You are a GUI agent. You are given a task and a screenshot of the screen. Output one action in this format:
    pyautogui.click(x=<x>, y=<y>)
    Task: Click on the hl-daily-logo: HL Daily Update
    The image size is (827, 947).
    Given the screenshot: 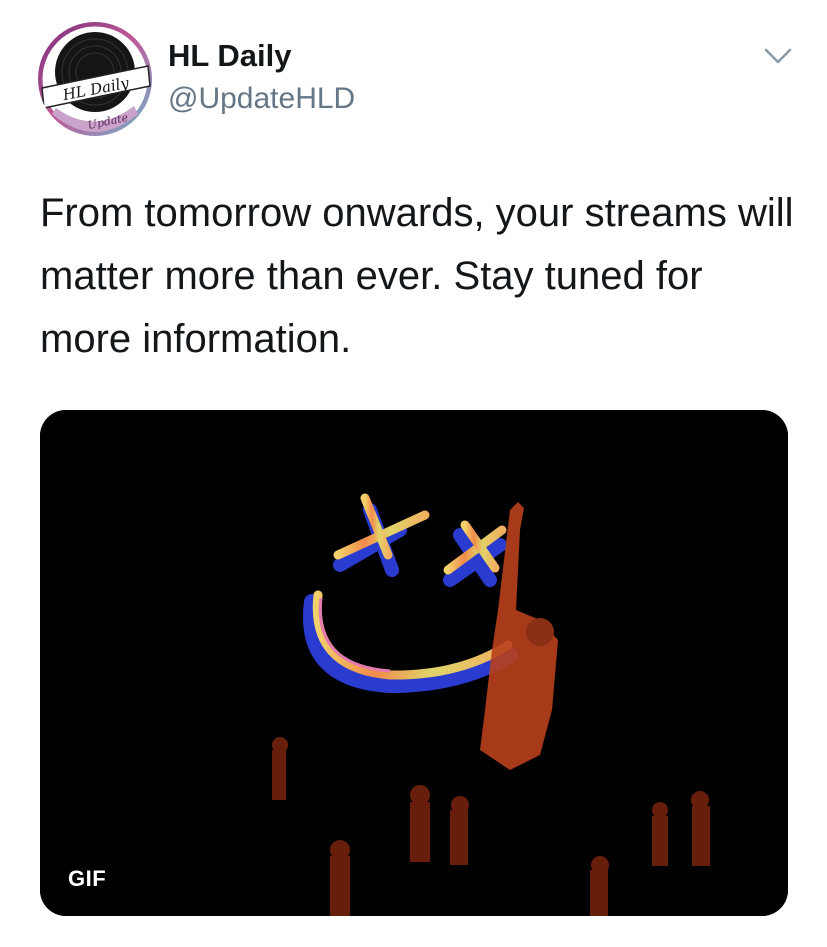 What is the action you would take?
    pyautogui.click(x=95, y=79)
    